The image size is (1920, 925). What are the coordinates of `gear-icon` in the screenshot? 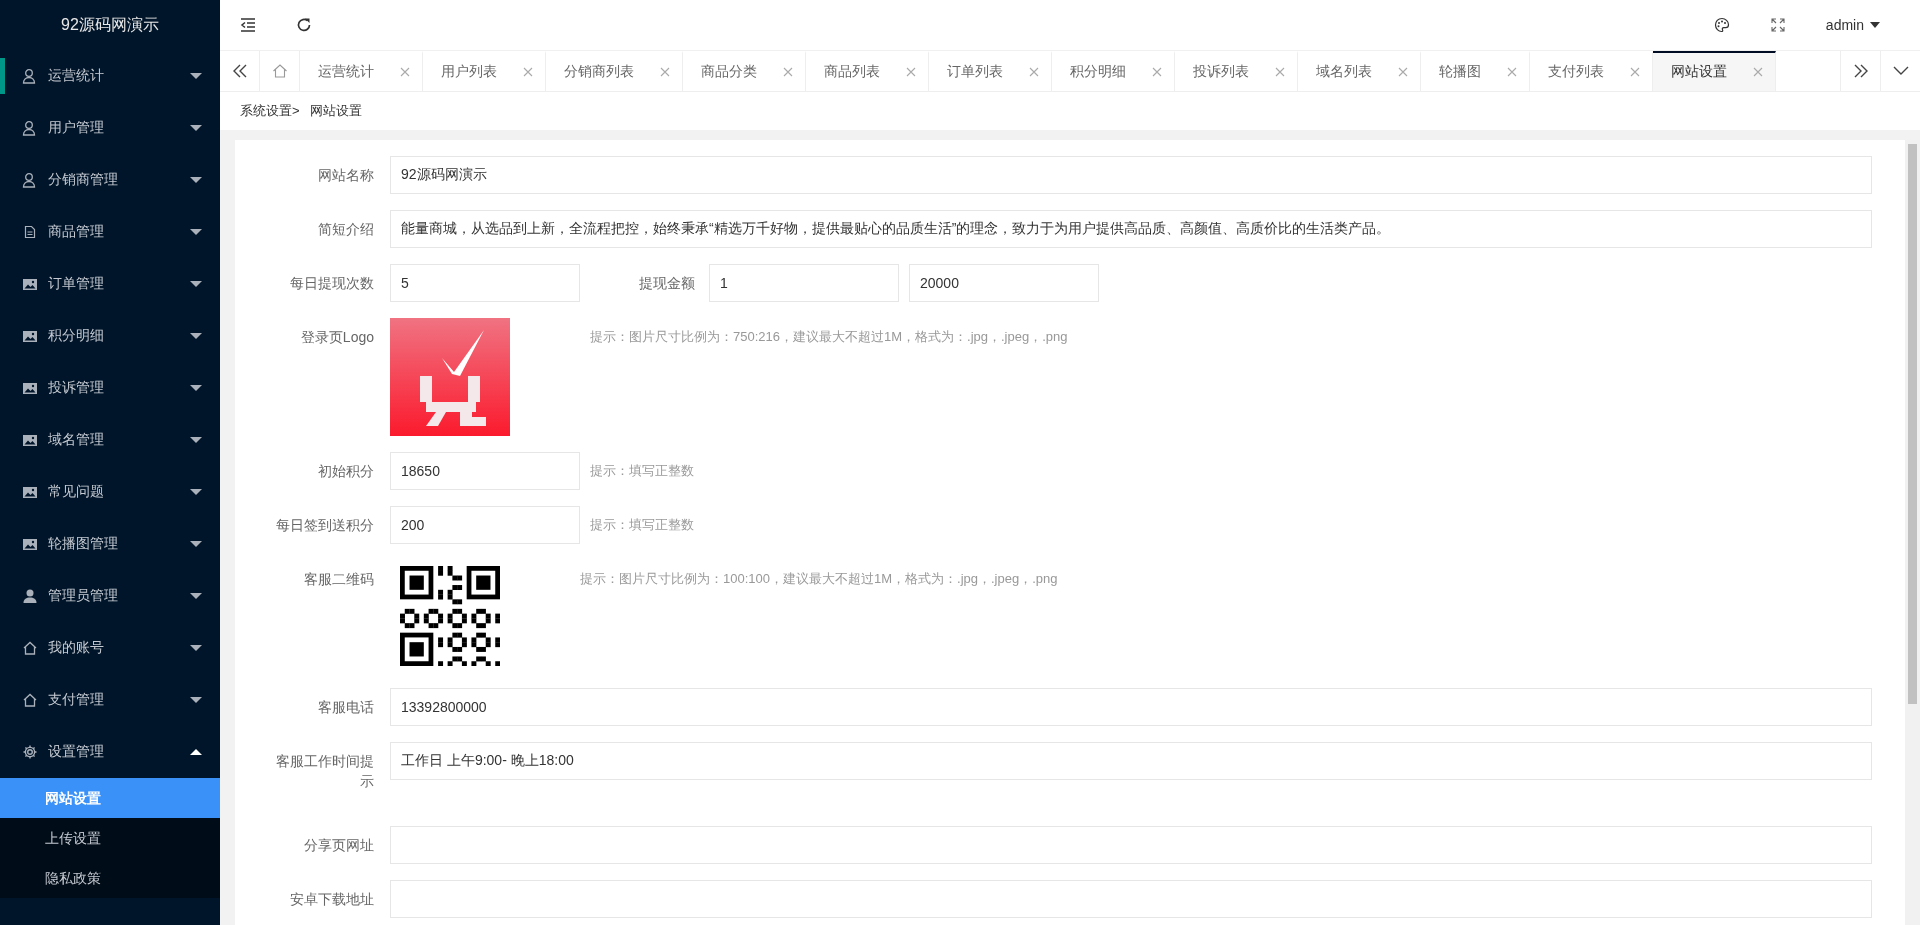 It's located at (30, 752).